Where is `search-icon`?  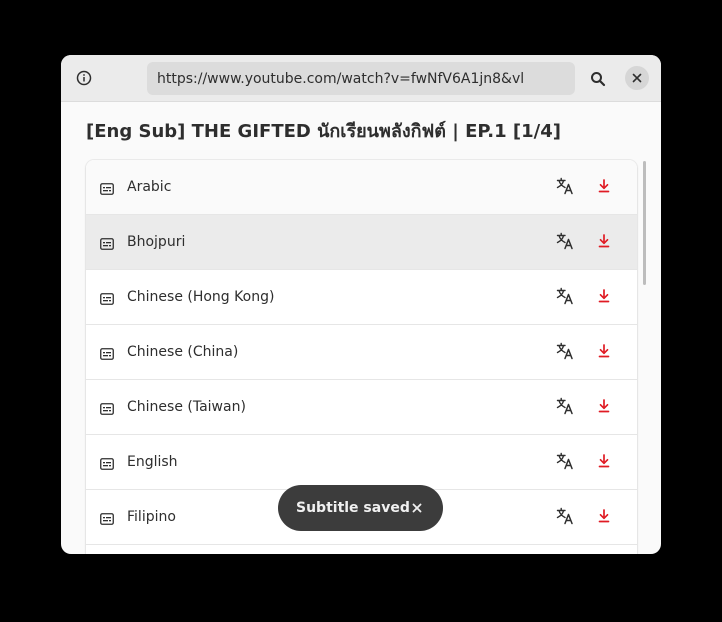 search-icon is located at coordinates (598, 79).